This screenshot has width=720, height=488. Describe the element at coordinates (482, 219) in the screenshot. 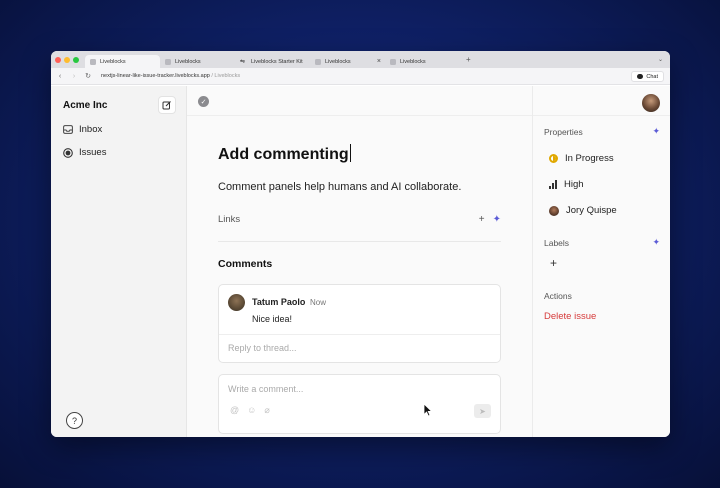

I see `add-link-plus-icon: +` at that location.